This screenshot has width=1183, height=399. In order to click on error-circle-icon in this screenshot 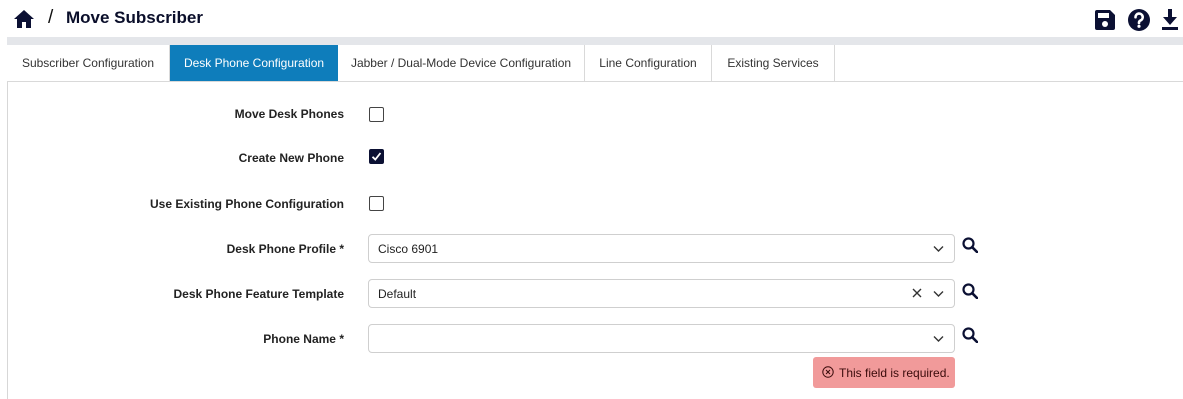, I will do `click(828, 372)`.